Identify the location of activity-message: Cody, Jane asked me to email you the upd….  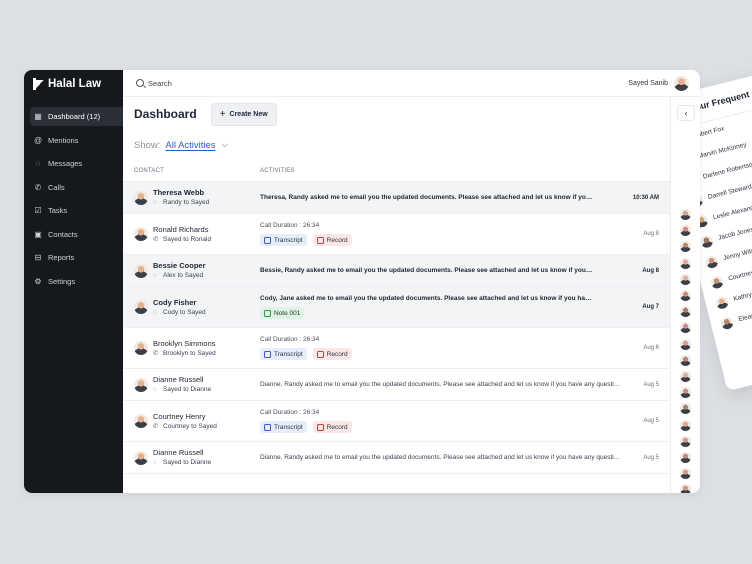
(426, 298).